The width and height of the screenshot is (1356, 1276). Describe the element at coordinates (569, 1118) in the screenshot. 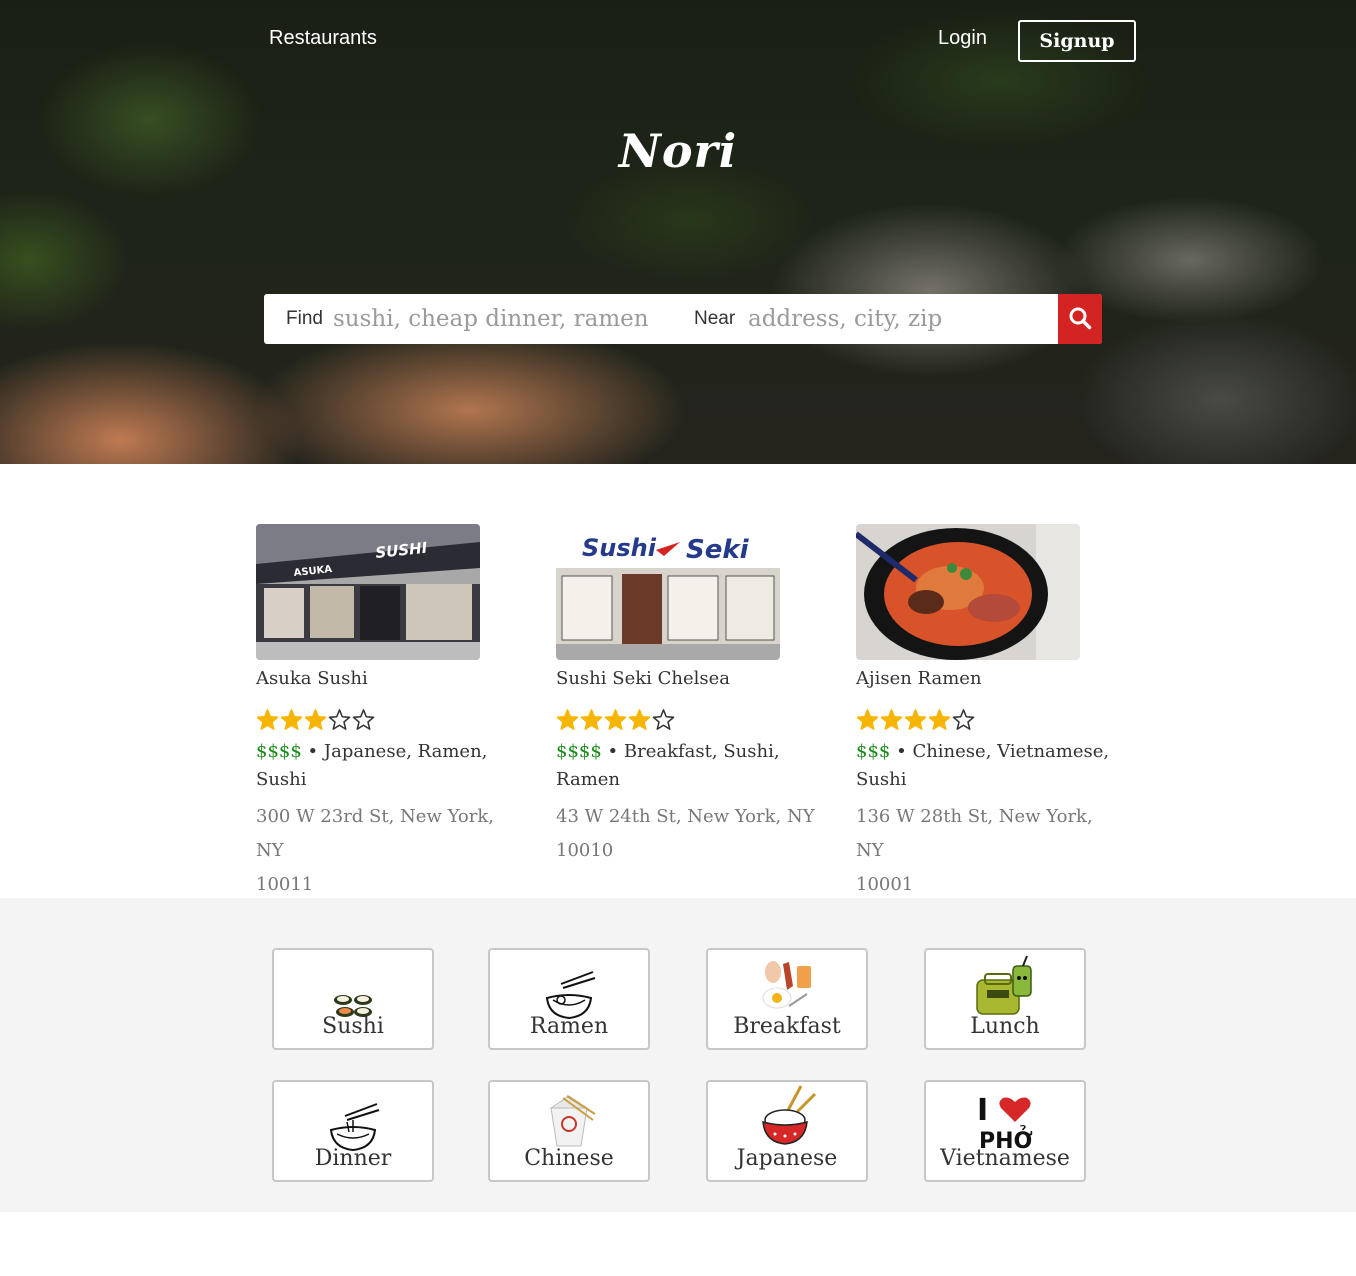

I see `takeout-box-icon` at that location.